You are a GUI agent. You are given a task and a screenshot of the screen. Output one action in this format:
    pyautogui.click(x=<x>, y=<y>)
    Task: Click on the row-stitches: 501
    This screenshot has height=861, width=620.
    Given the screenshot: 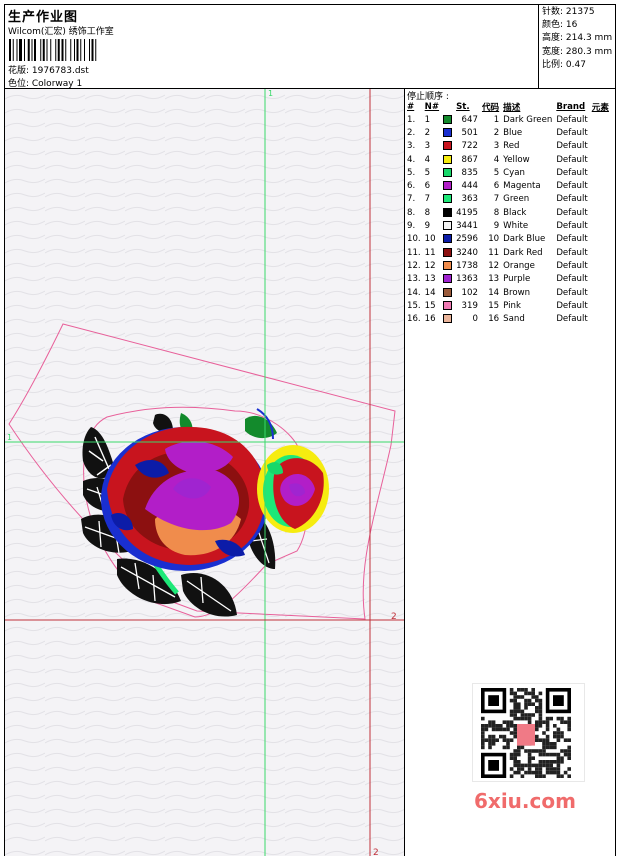 What is the action you would take?
    pyautogui.click(x=469, y=132)
    